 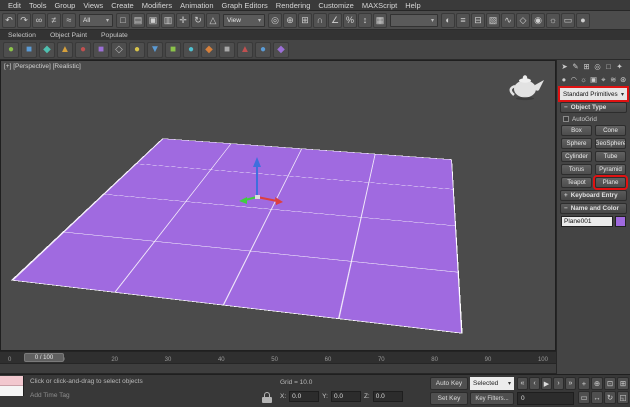 What do you see at coordinates (304, 396) in the screenshot?
I see `x-coordinate-field: 0.0` at bounding box center [304, 396].